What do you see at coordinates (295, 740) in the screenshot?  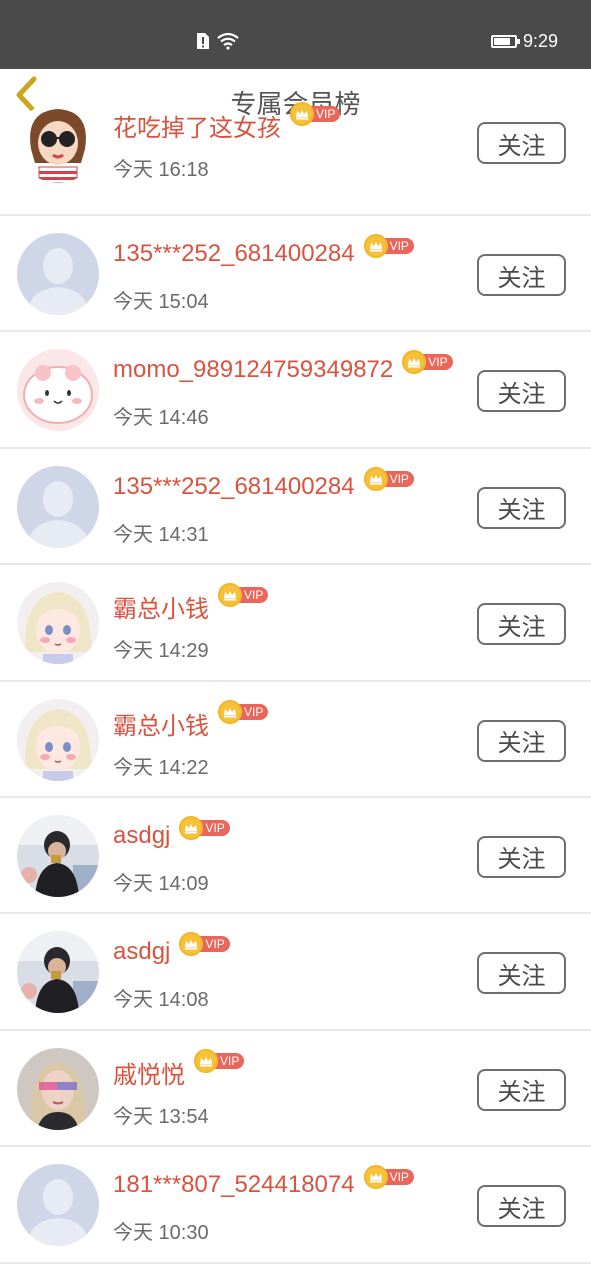 I see `member-row: 霸总小钱 VIP 今天 14:22 关注` at bounding box center [295, 740].